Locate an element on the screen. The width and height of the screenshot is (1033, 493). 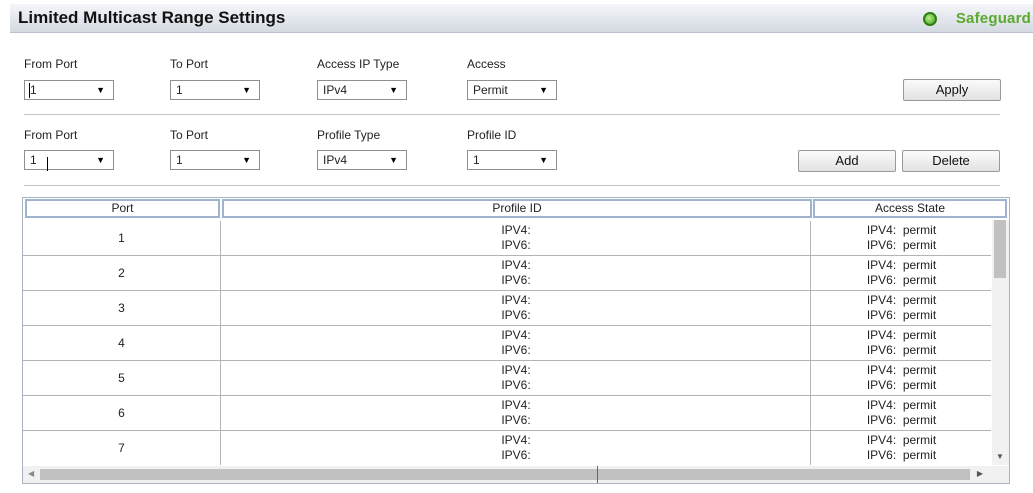
profile-type-select: IPv4 ▼ is located at coordinates (362, 160).